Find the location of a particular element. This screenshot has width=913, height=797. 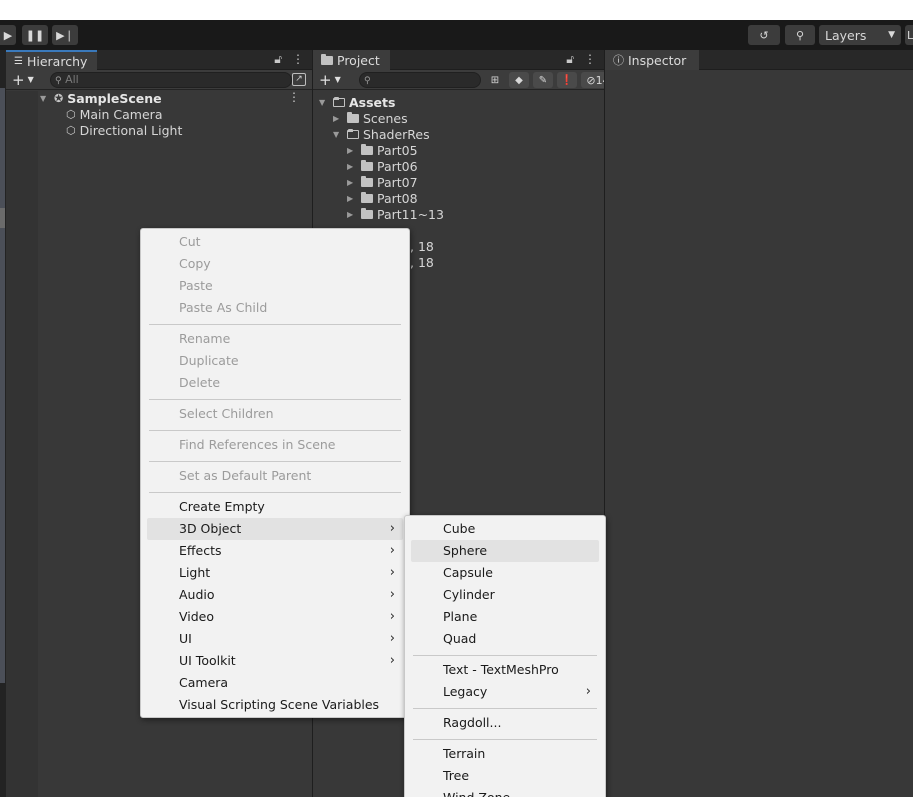

play-button: ▶ is located at coordinates (8, 35).